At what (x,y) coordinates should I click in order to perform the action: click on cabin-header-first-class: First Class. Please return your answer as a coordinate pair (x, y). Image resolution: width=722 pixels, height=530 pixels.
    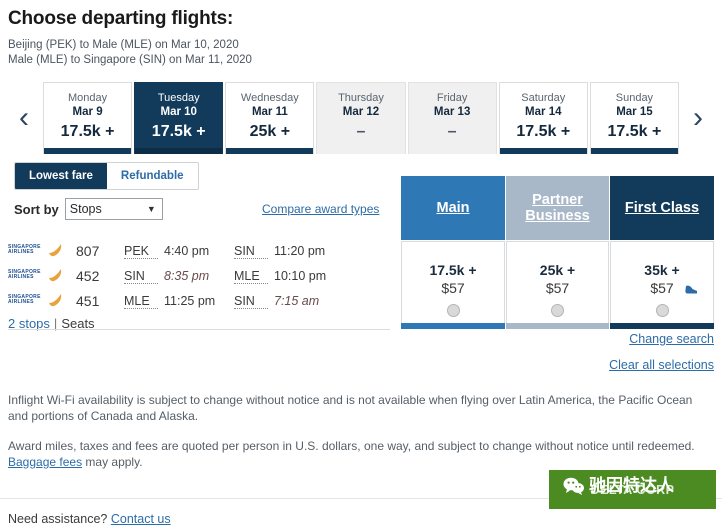
    Looking at the image, I should click on (662, 208).